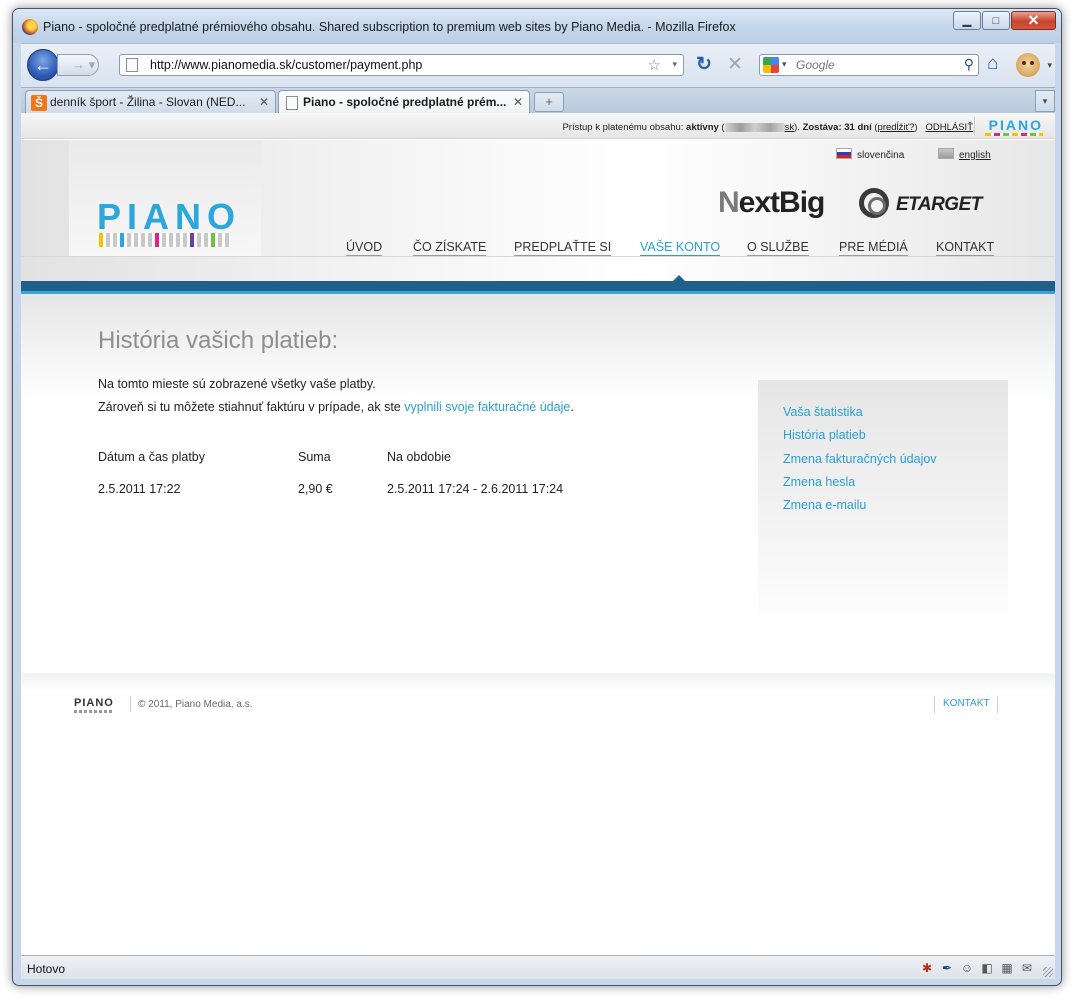 The height and width of the screenshot is (1004, 1078). What do you see at coordinates (974, 126) in the screenshot?
I see `topbar-divider` at bounding box center [974, 126].